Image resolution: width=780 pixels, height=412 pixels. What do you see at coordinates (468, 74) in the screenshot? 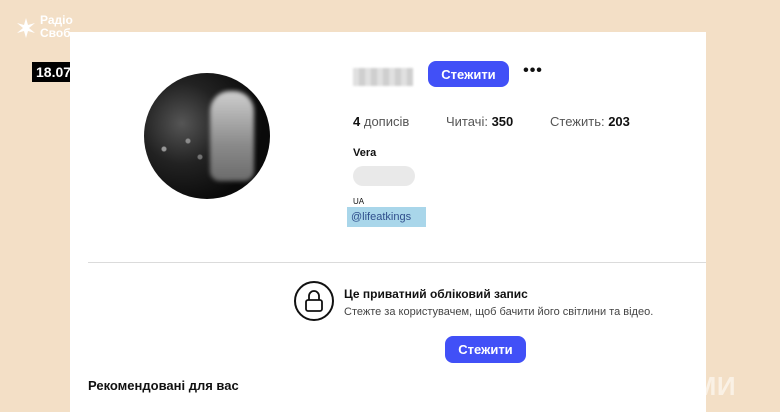
I see `follow-button: Стежити` at bounding box center [468, 74].